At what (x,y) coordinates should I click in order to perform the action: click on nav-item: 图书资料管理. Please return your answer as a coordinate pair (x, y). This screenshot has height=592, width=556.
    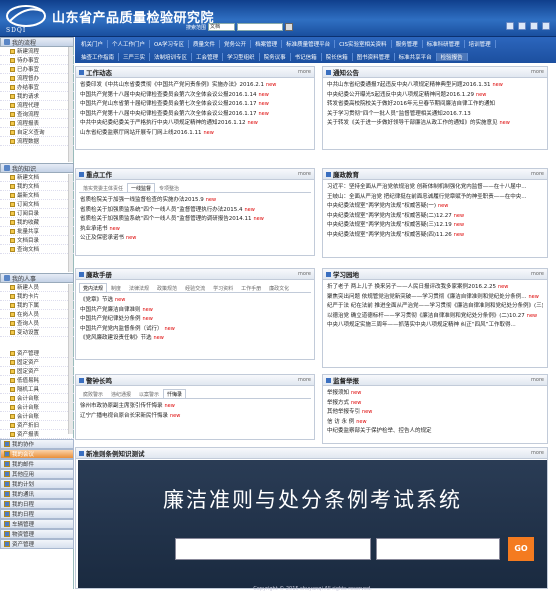
    Looking at the image, I should click on (374, 56).